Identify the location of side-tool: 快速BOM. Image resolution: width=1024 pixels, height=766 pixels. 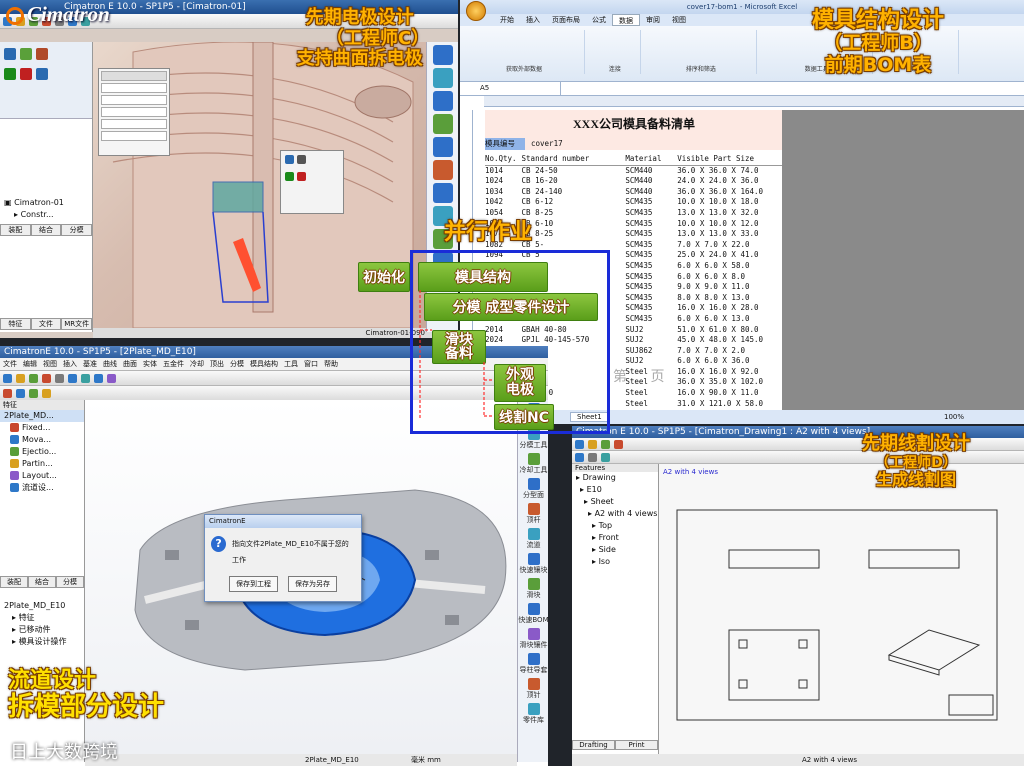
(533, 613).